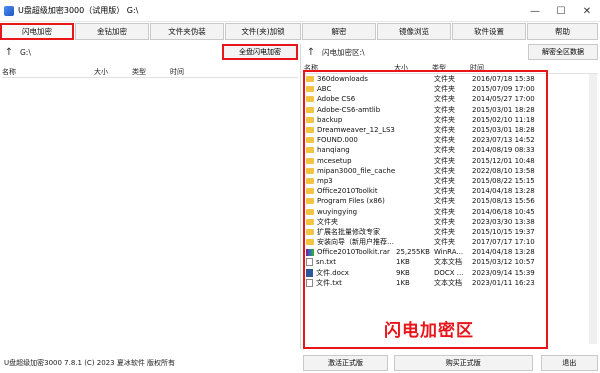 Image resolution: width=600 pixels, height=373 pixels. I want to click on left-col-size: 大小, so click(113, 72).